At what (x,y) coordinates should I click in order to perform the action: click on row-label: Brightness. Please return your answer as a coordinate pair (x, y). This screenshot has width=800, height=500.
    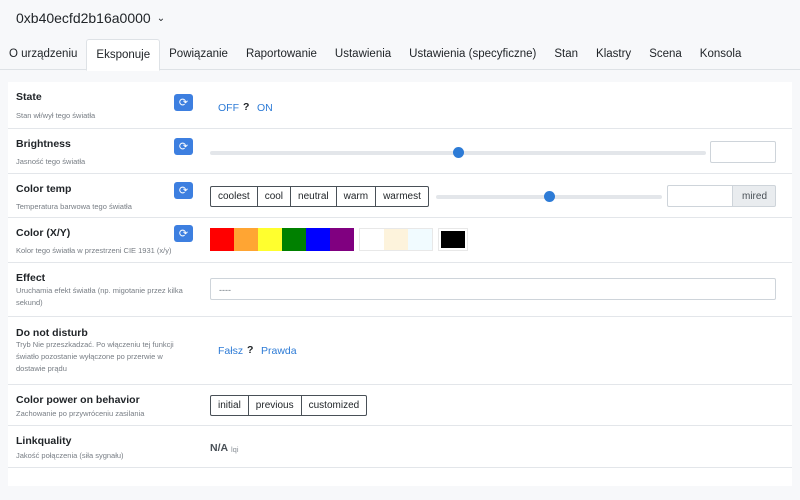
    Looking at the image, I should click on (43, 144).